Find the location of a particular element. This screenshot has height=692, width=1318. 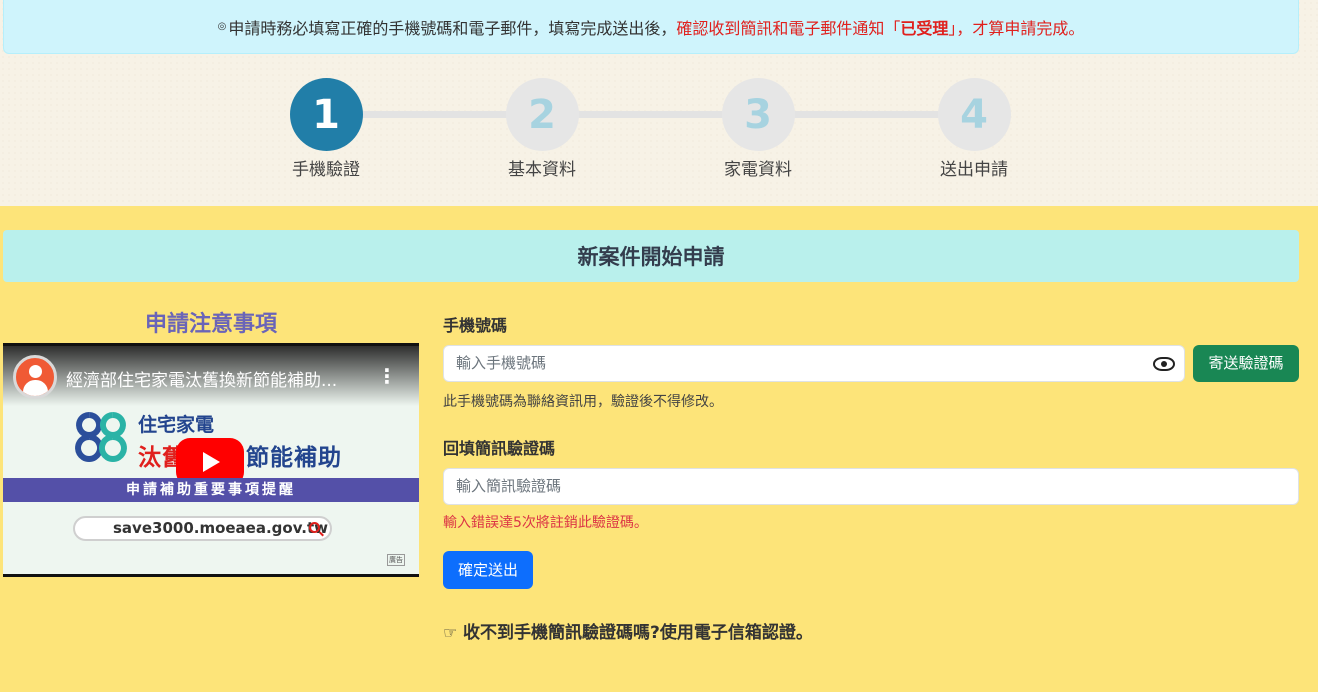

video-url-box: save3000.moeaea.gov.tw is located at coordinates (202, 528).